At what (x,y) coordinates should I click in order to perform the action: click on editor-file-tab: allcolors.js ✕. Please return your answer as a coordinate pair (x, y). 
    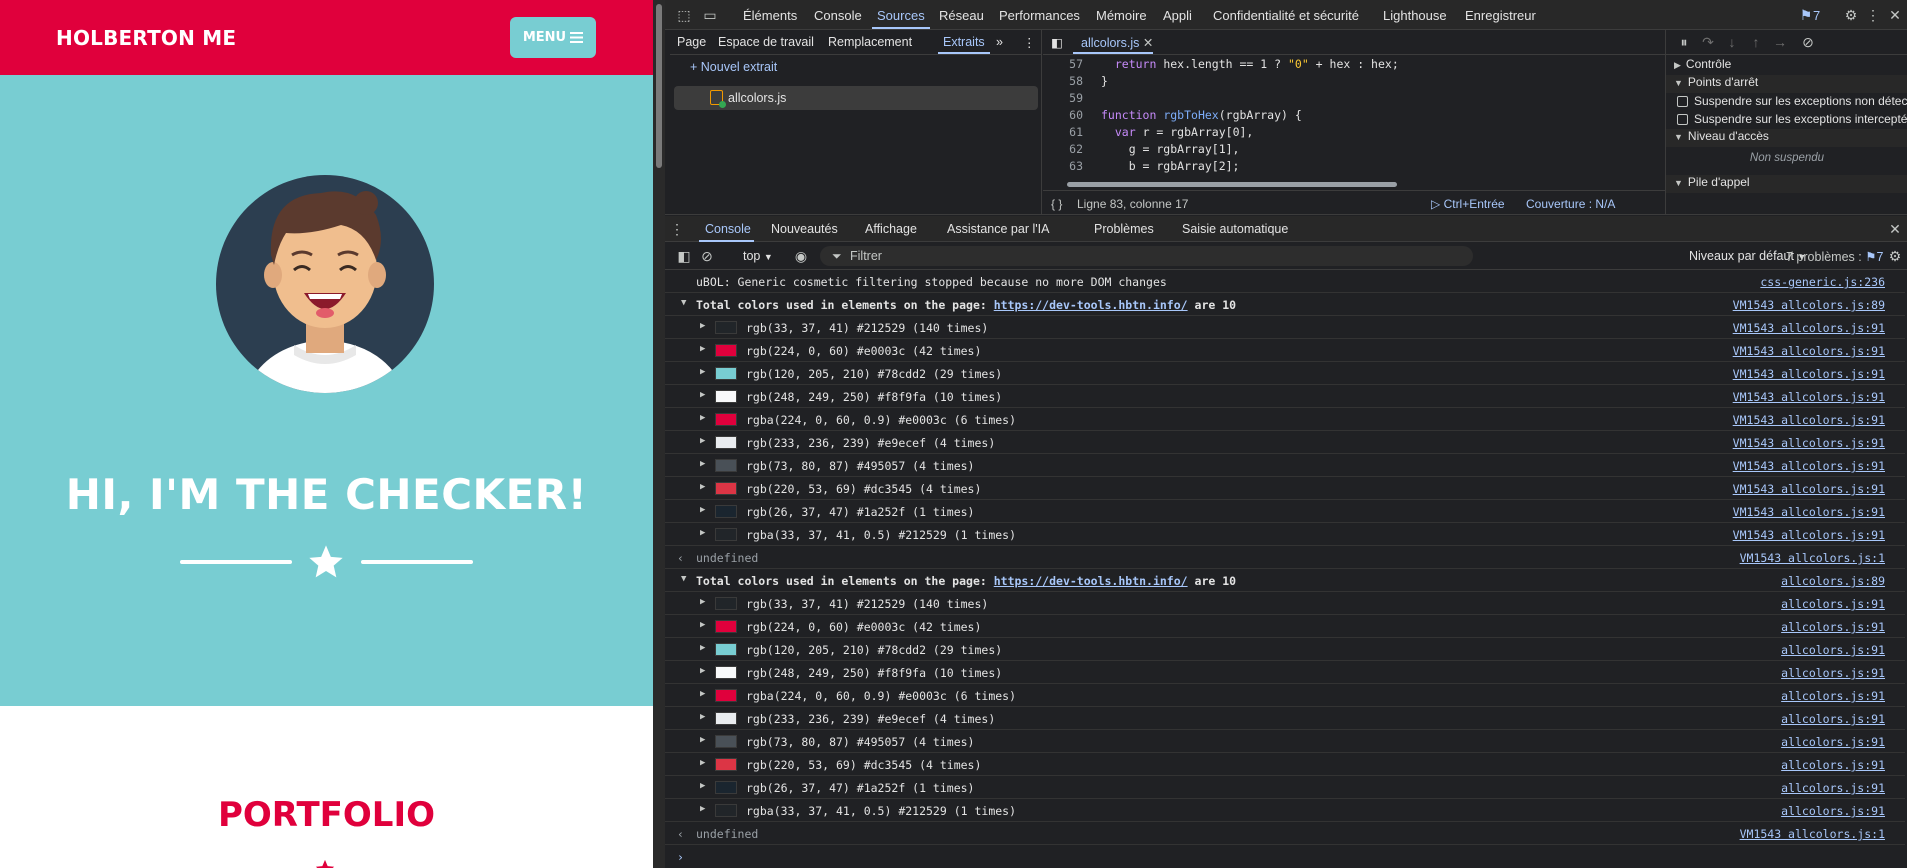
    Looking at the image, I should click on (1117, 42).